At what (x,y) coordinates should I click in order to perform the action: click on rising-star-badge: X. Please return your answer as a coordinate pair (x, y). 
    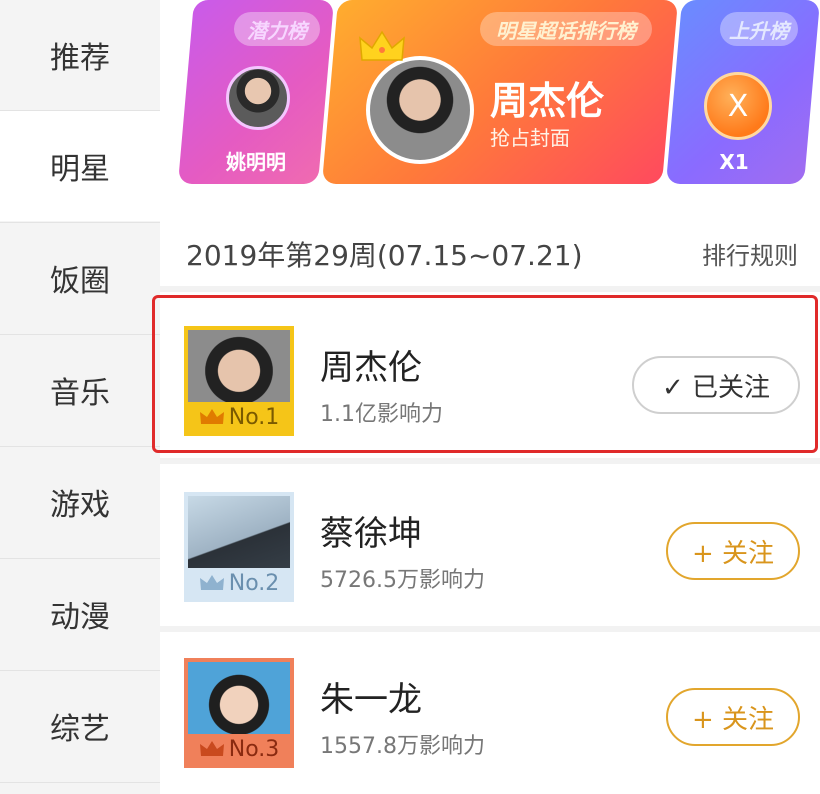
    Looking at the image, I should click on (738, 106).